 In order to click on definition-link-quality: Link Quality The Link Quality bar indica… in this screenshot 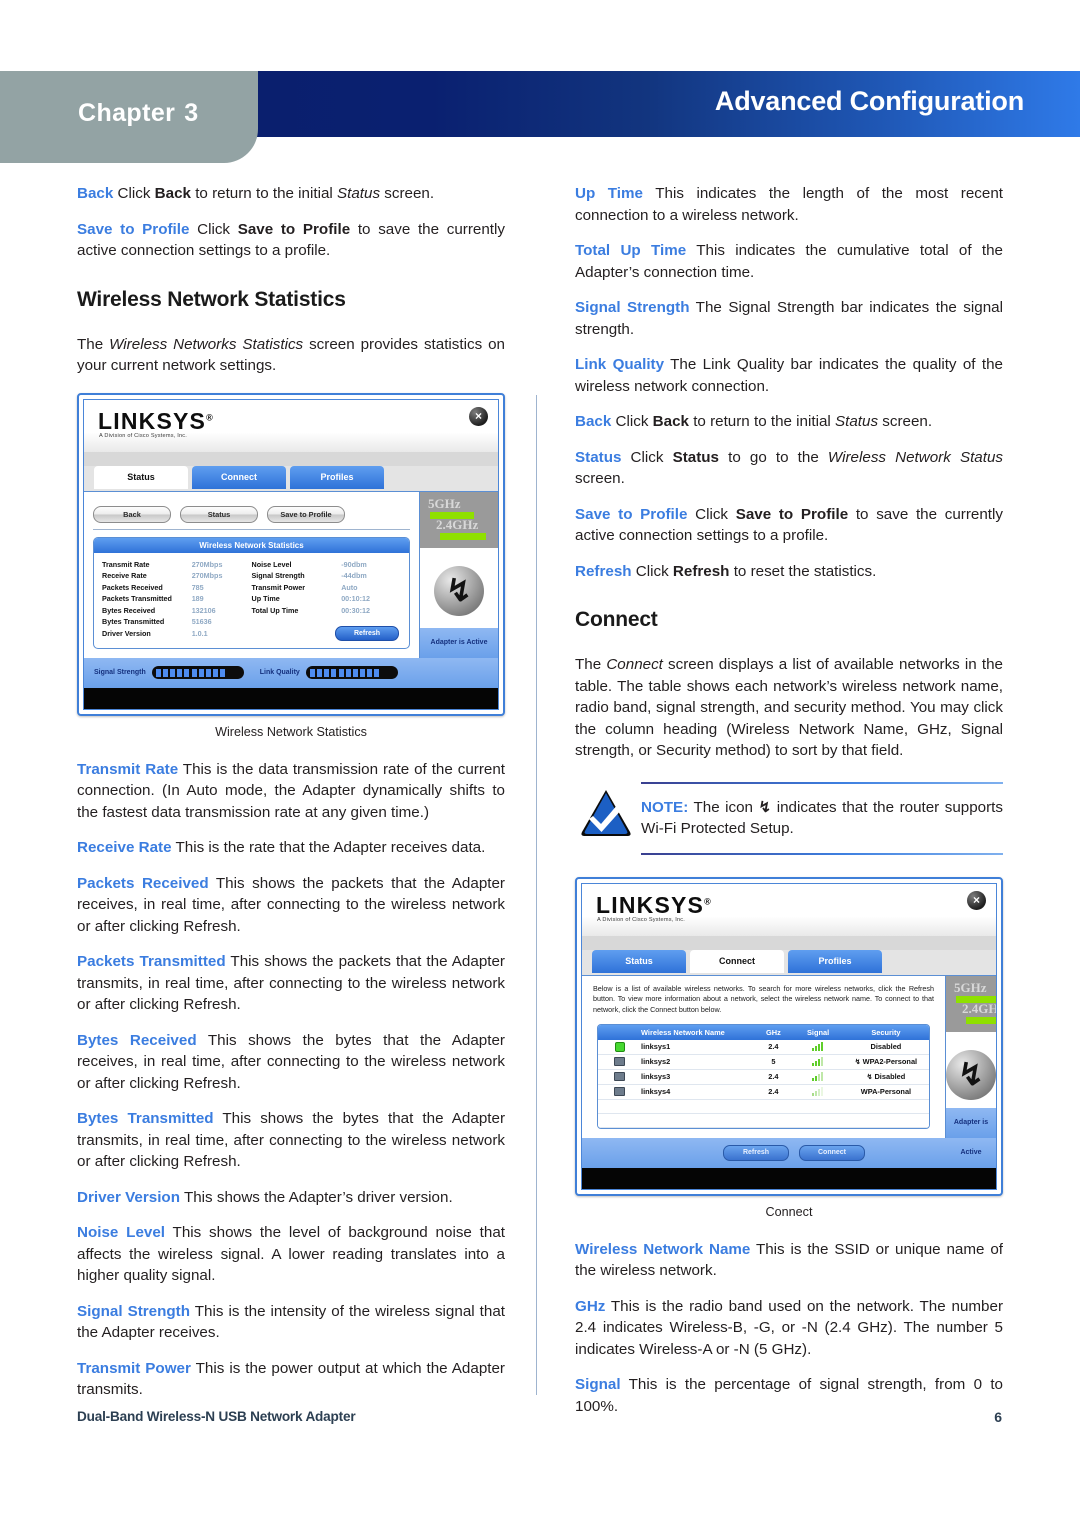, I will do `click(789, 375)`.